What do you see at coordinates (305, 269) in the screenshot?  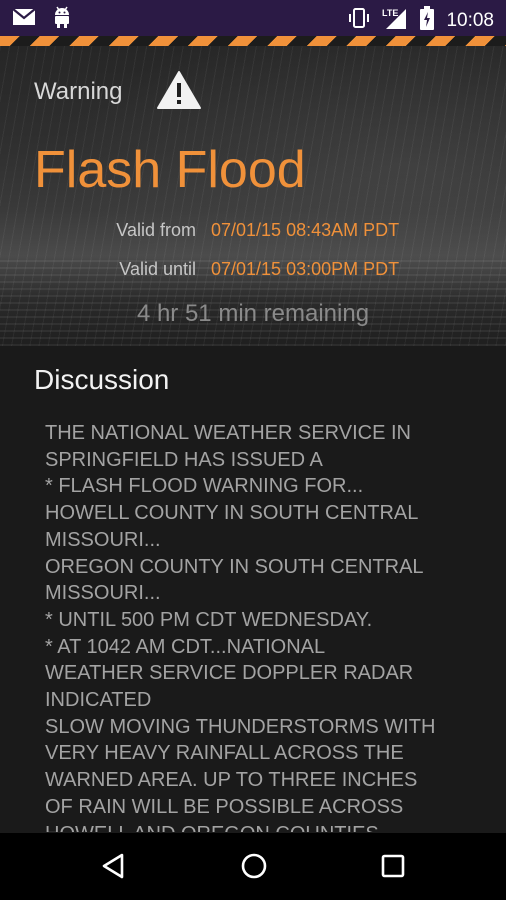 I see `valid-until-value: 07/01/15 03:00PM PDT` at bounding box center [305, 269].